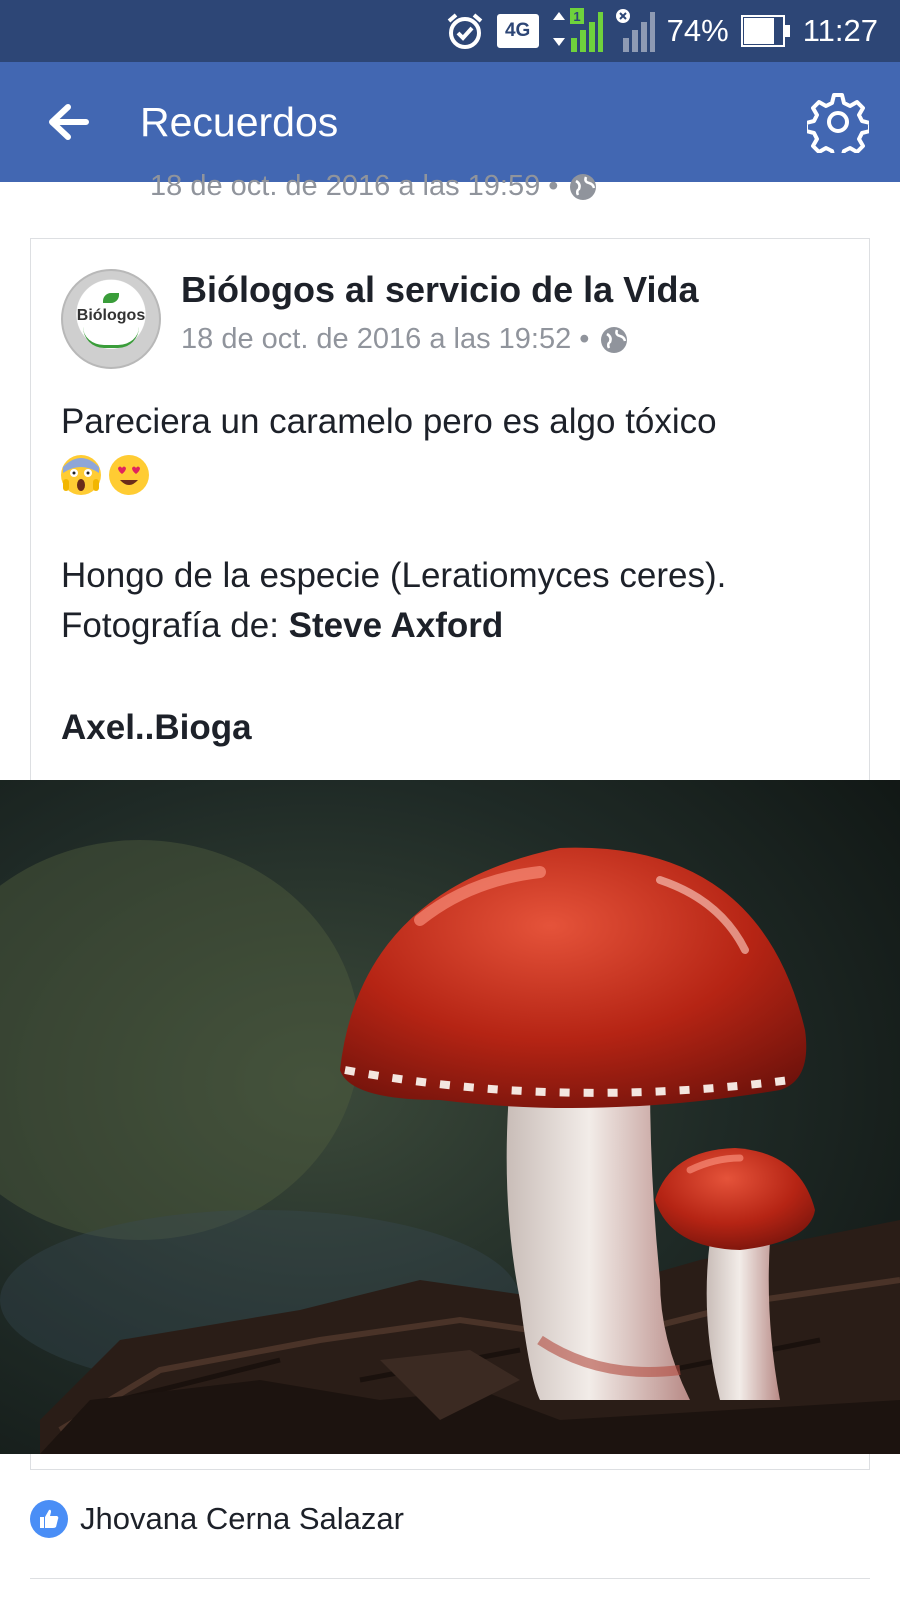  I want to click on signal-badge: 1, so click(576, 16).